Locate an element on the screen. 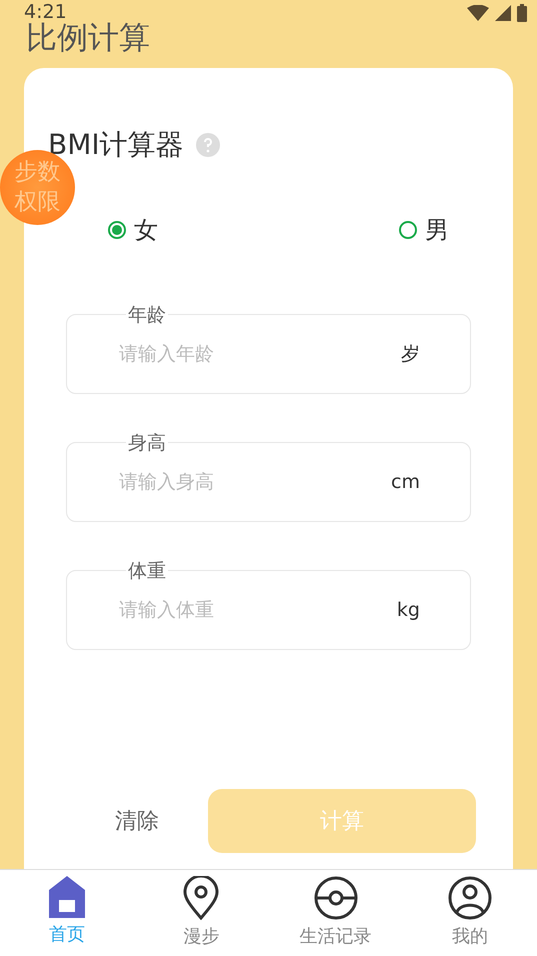 The width and height of the screenshot is (537, 956). wifi-icon is located at coordinates (478, 12).